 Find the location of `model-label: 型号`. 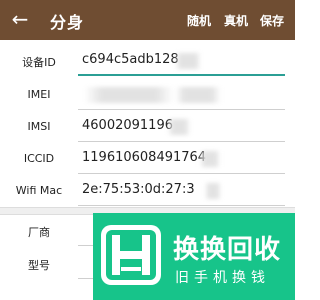

model-label: 型号 is located at coordinates (39, 265).